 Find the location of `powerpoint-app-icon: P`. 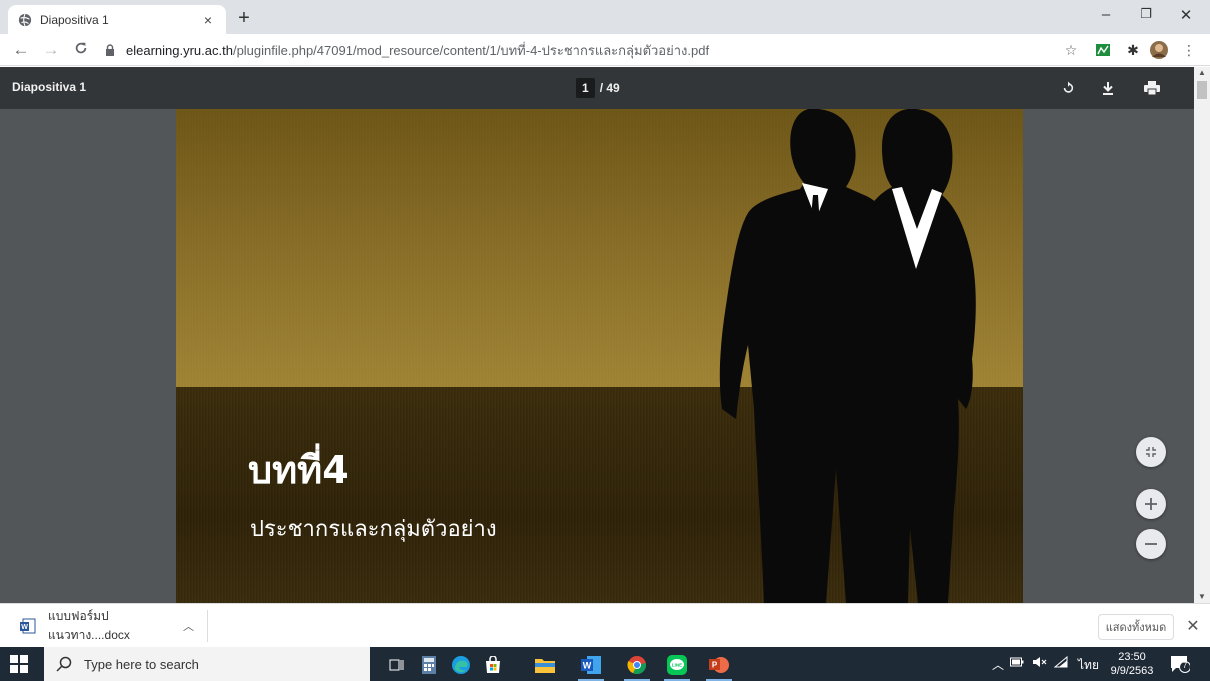

powerpoint-app-icon: P is located at coordinates (719, 666).